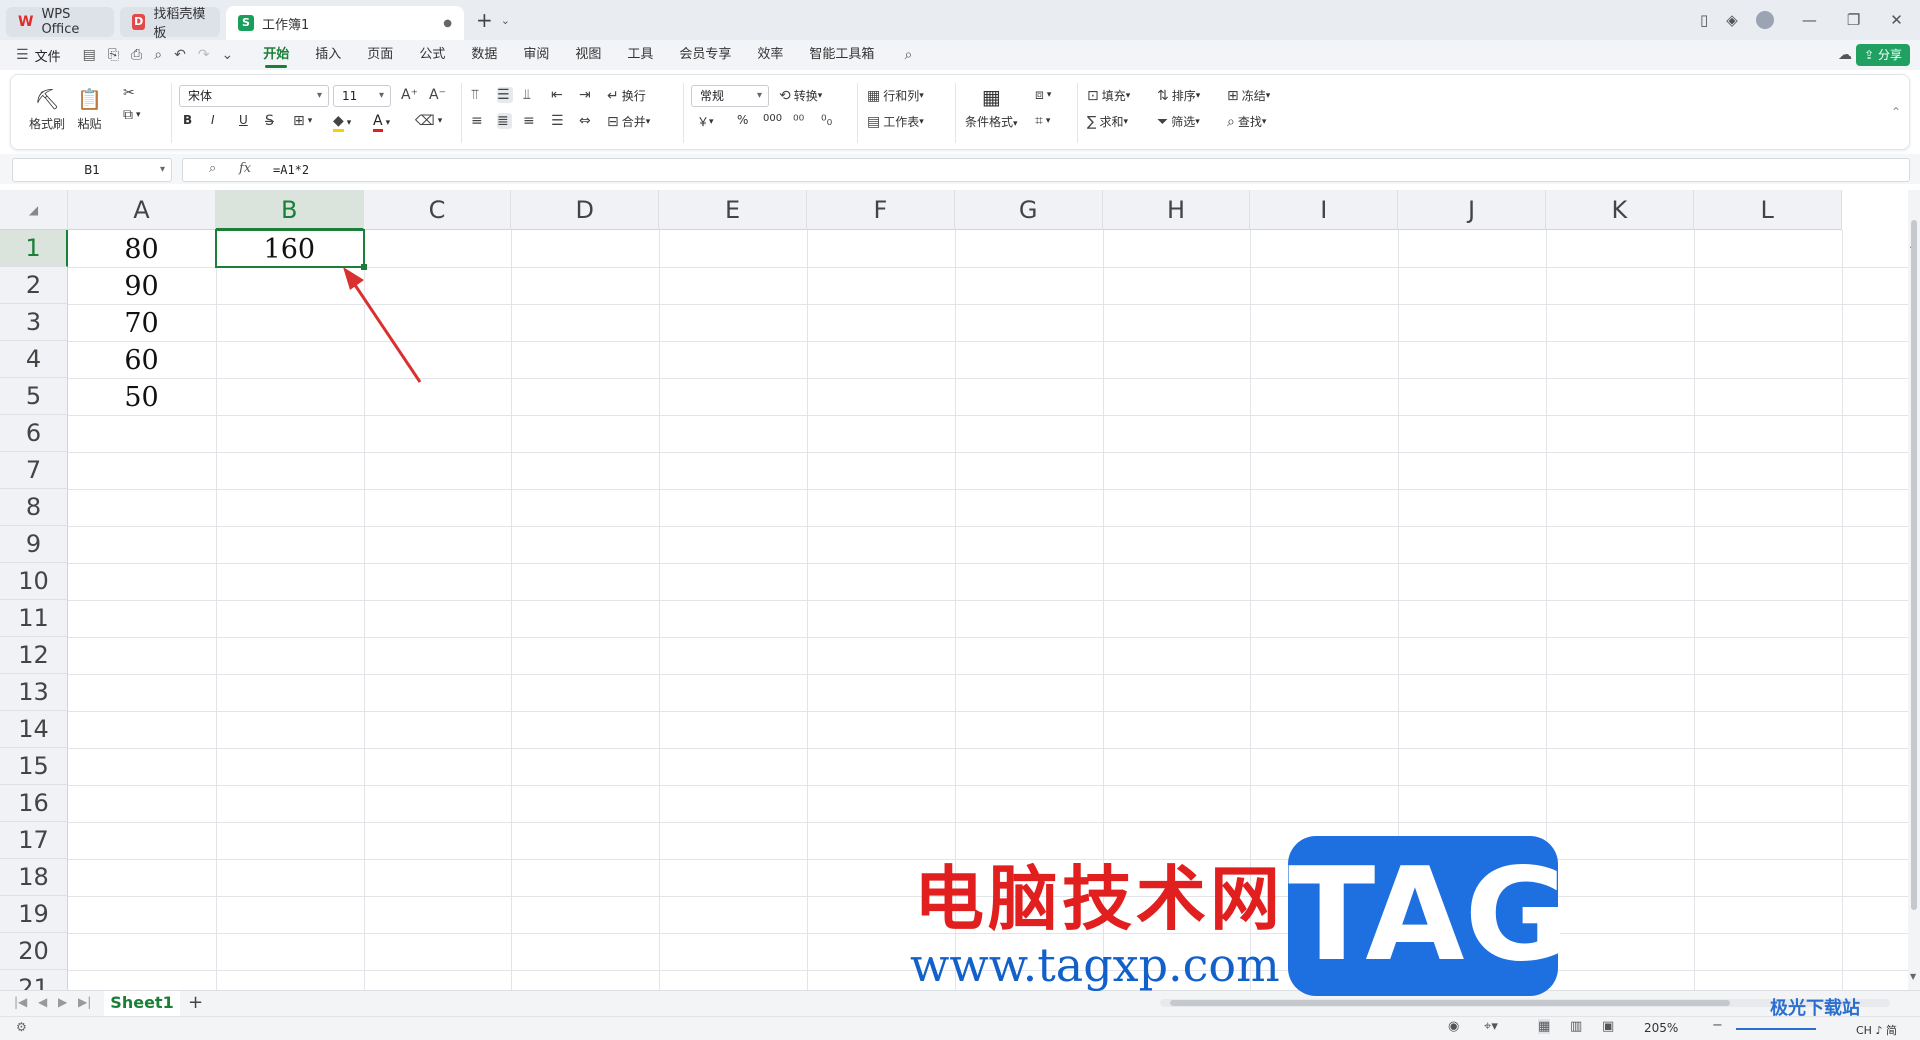  I want to click on percent-button: %, so click(742, 120).